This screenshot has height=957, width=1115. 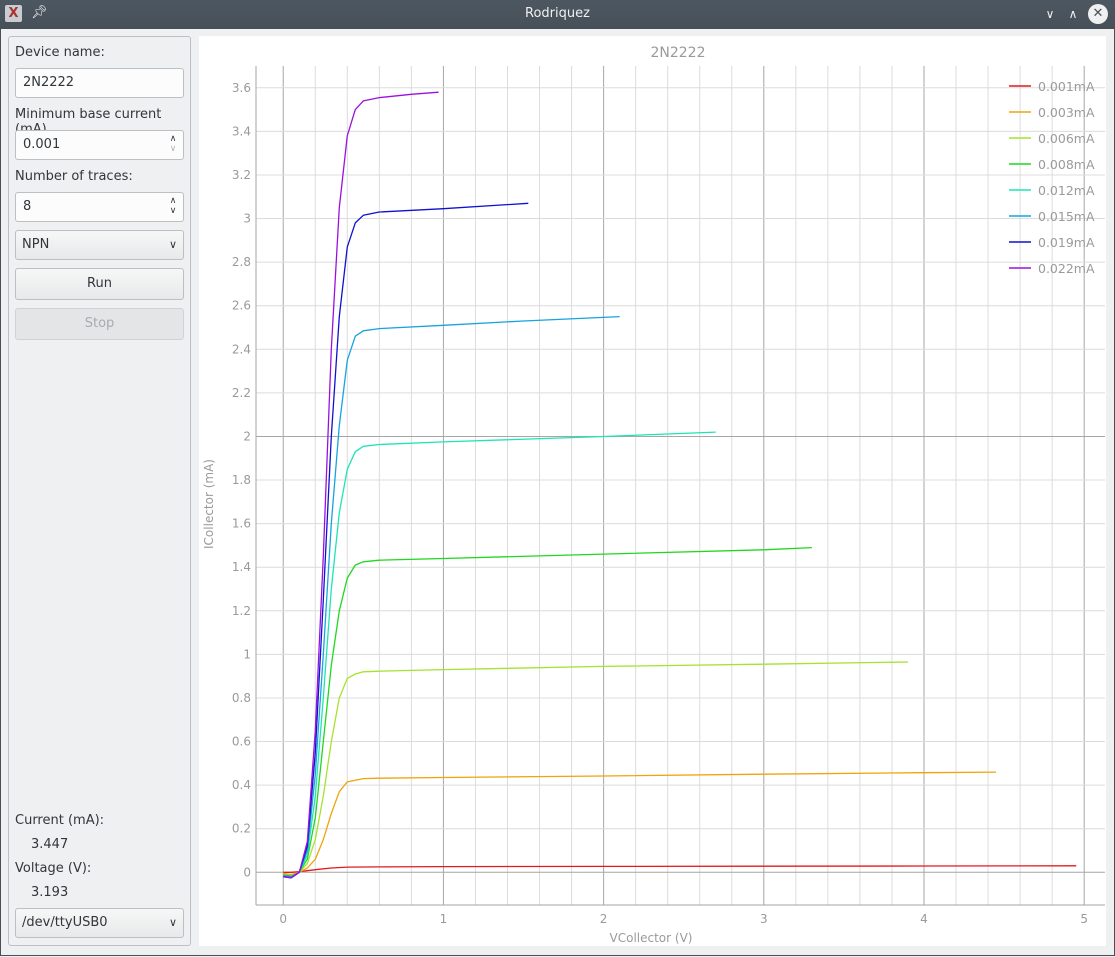 I want to click on y-tick-label: 2.4, so click(x=241, y=349).